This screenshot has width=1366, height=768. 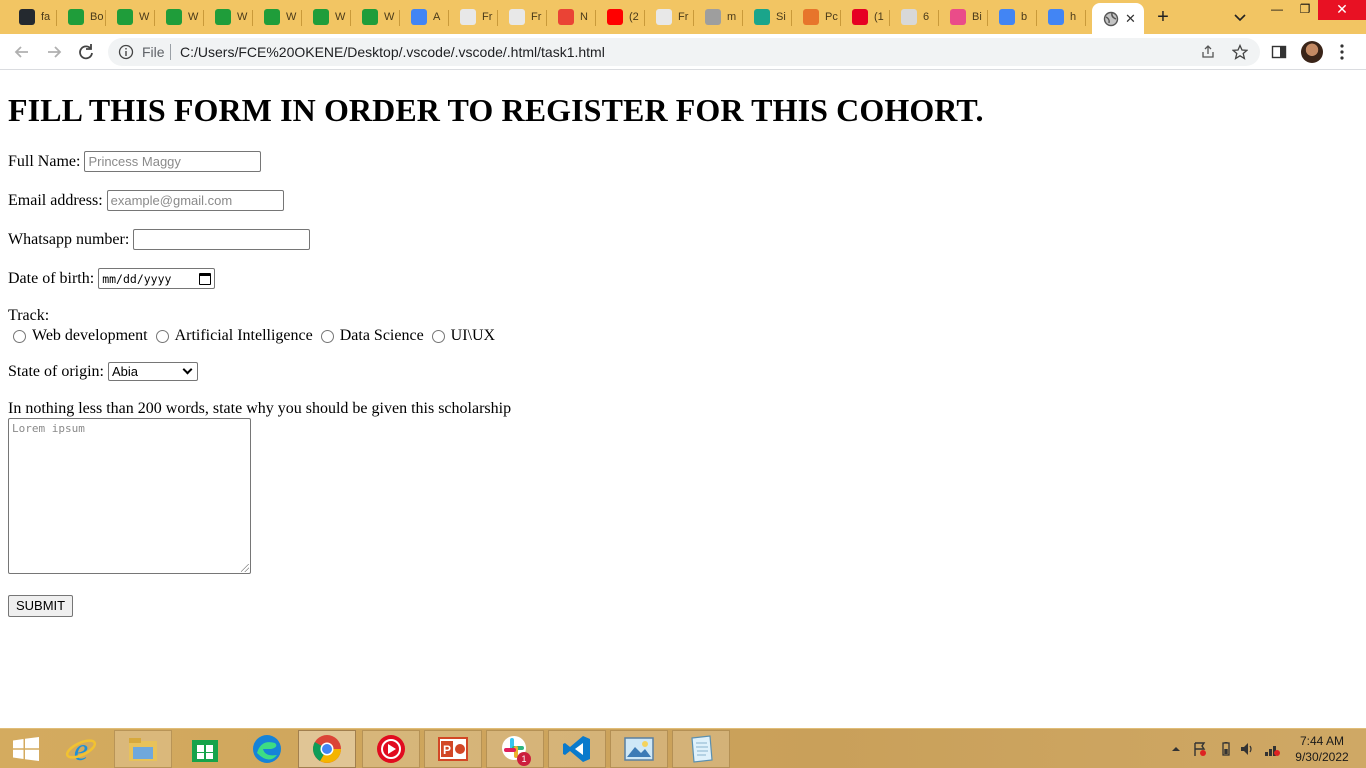 I want to click on restore-button: ❐, so click(x=1305, y=10).